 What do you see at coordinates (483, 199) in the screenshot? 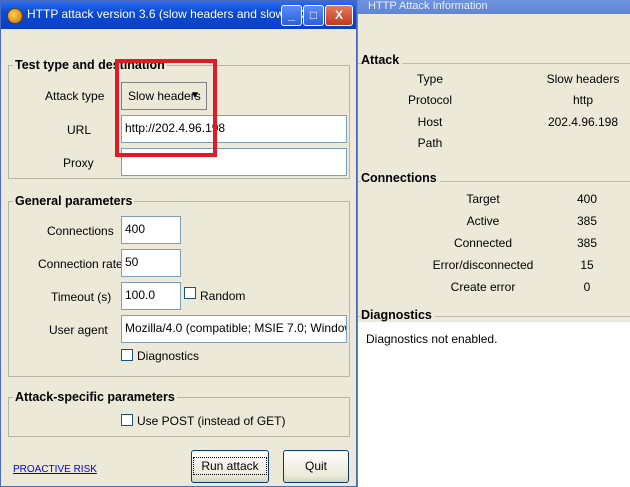
I see `target-row-label: Target` at bounding box center [483, 199].